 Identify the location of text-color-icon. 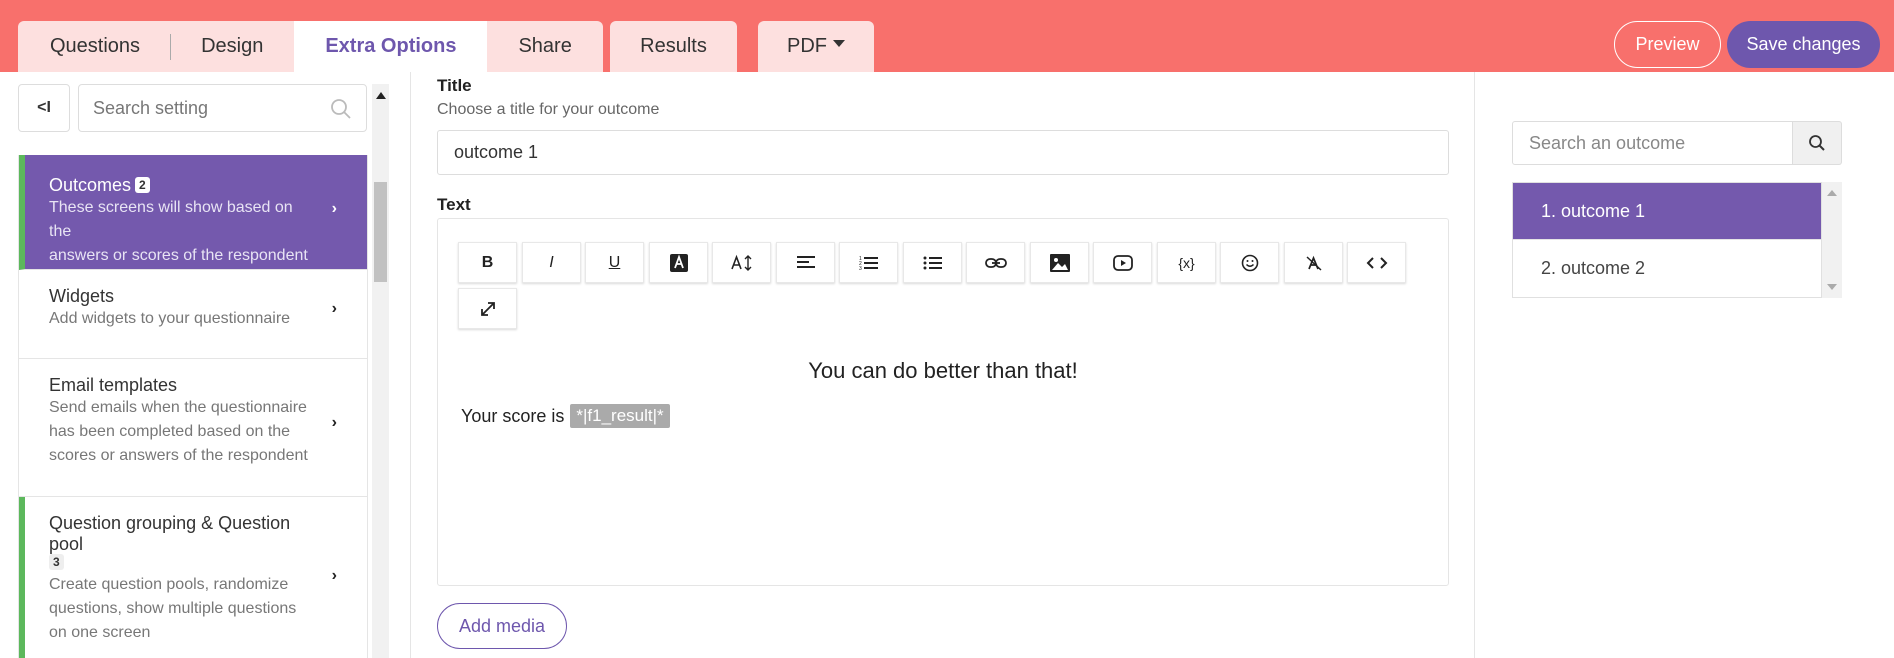
(678, 262).